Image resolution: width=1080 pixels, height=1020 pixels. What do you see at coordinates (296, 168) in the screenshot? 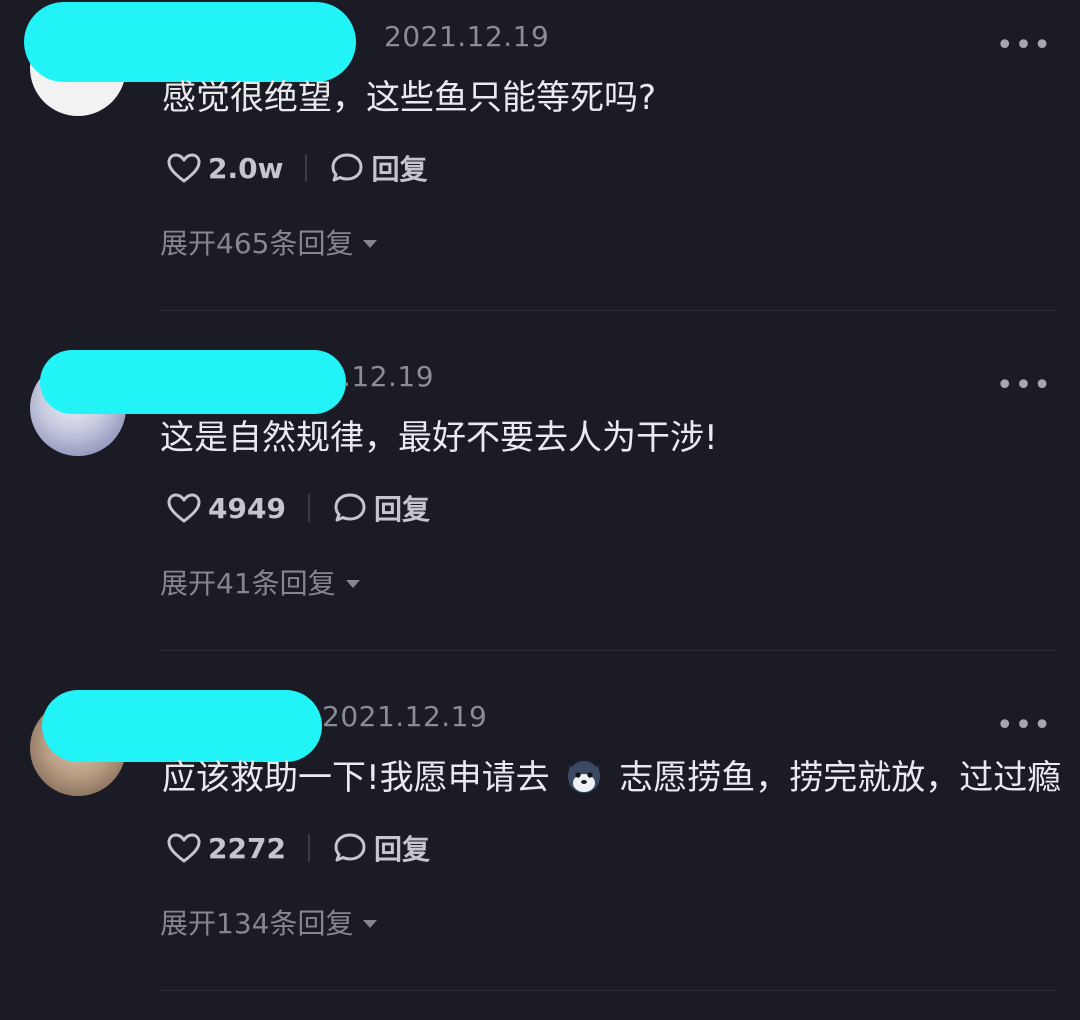
I see `comment-actions: 2.0w 回复` at bounding box center [296, 168].